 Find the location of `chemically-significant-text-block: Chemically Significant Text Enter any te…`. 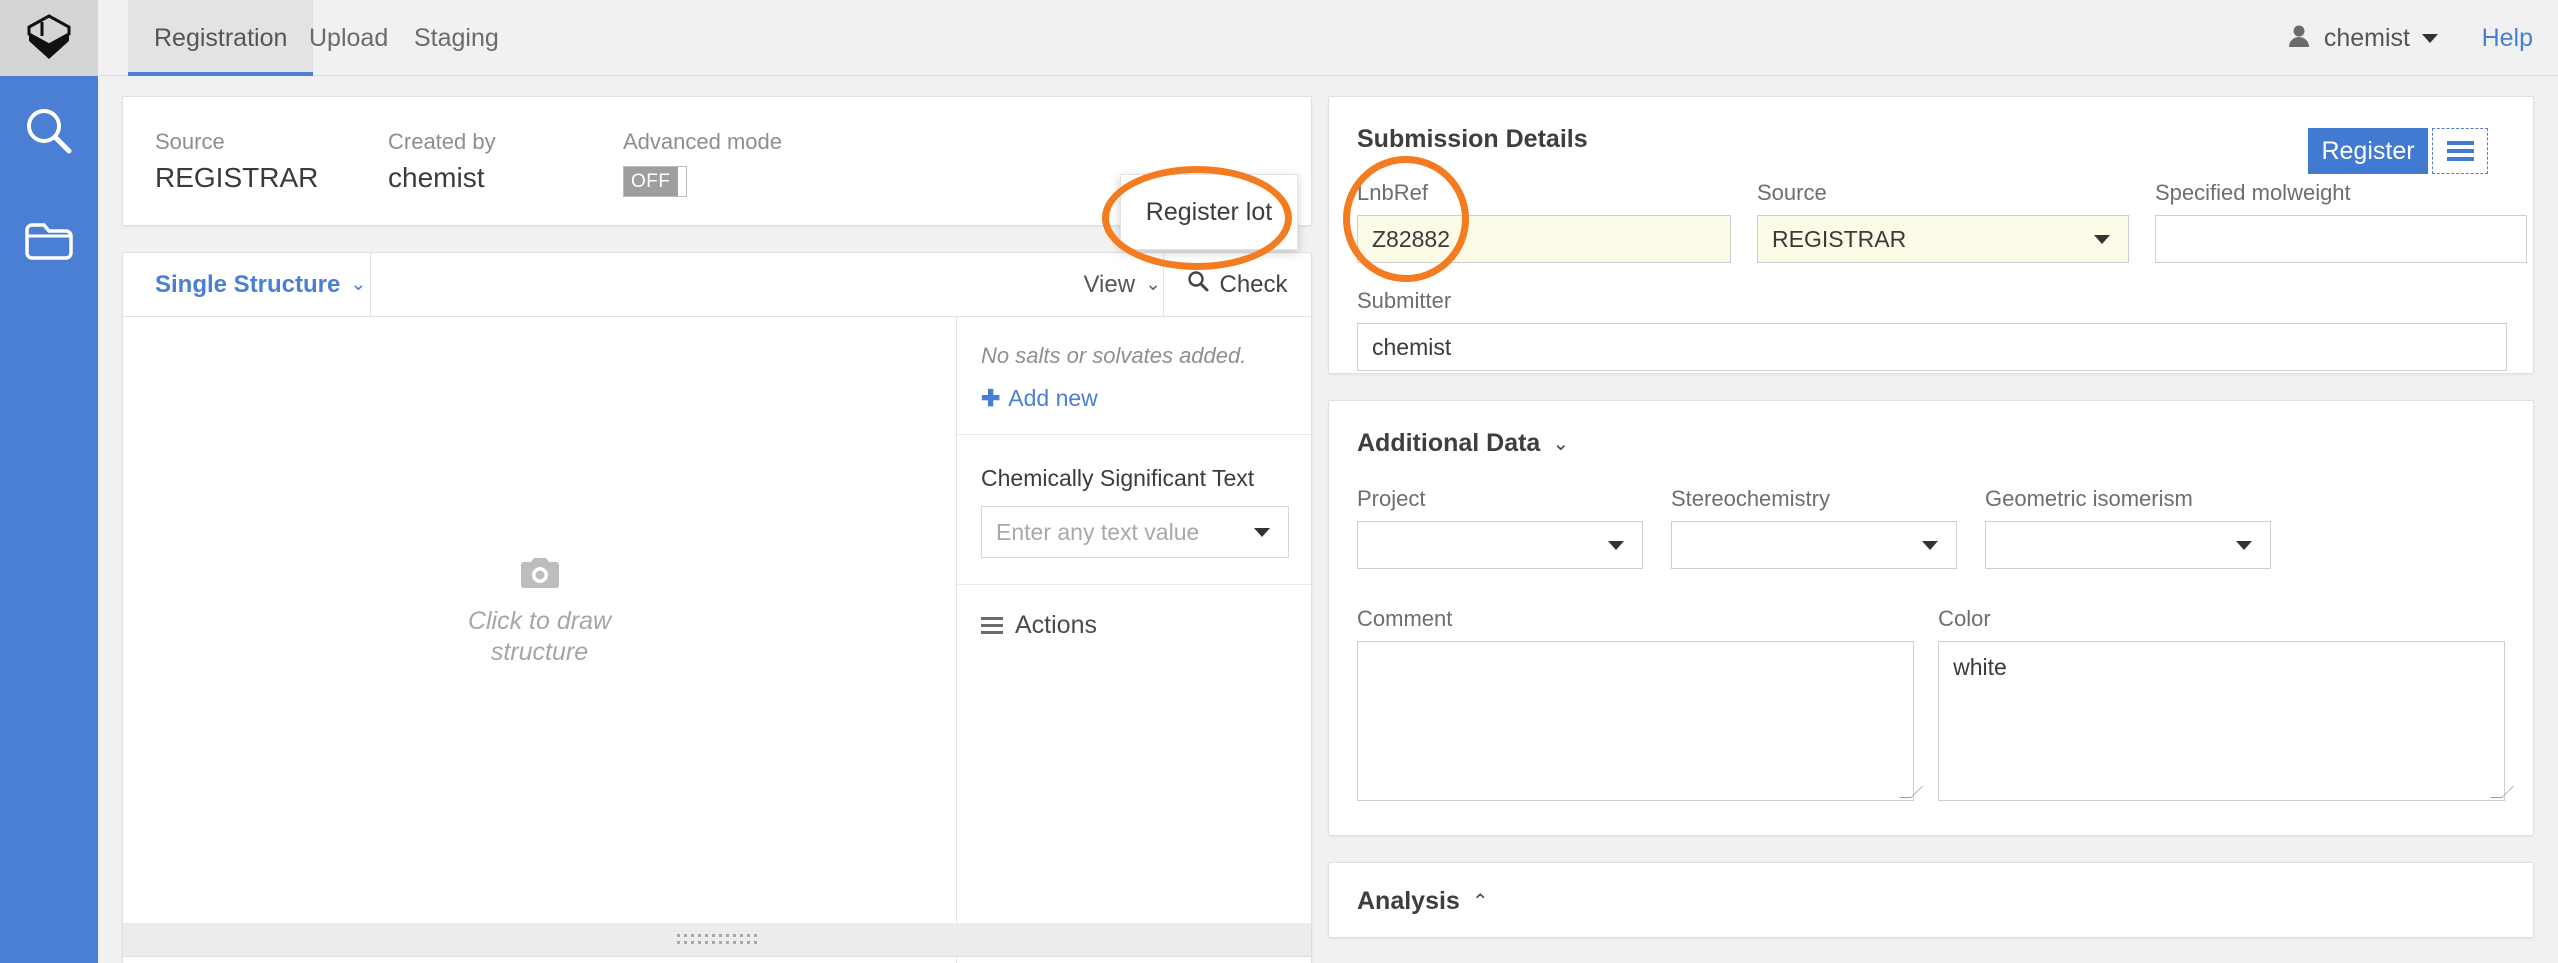

chemically-significant-text-block: Chemically Significant Text Enter any te… is located at coordinates (1134, 510).